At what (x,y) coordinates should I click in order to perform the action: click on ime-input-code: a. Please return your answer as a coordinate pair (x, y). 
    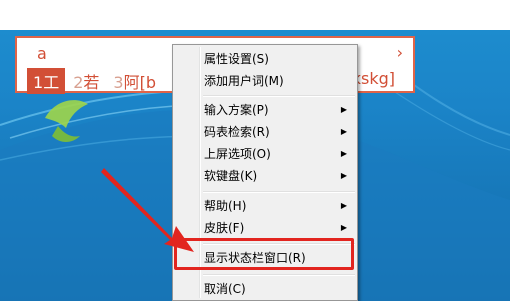
    Looking at the image, I should click on (42, 53).